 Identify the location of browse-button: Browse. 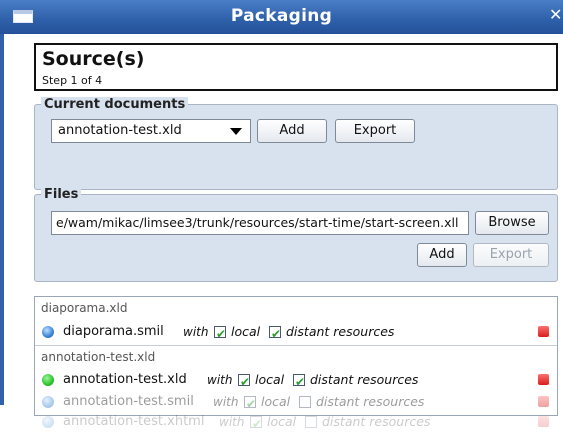
(512, 223).